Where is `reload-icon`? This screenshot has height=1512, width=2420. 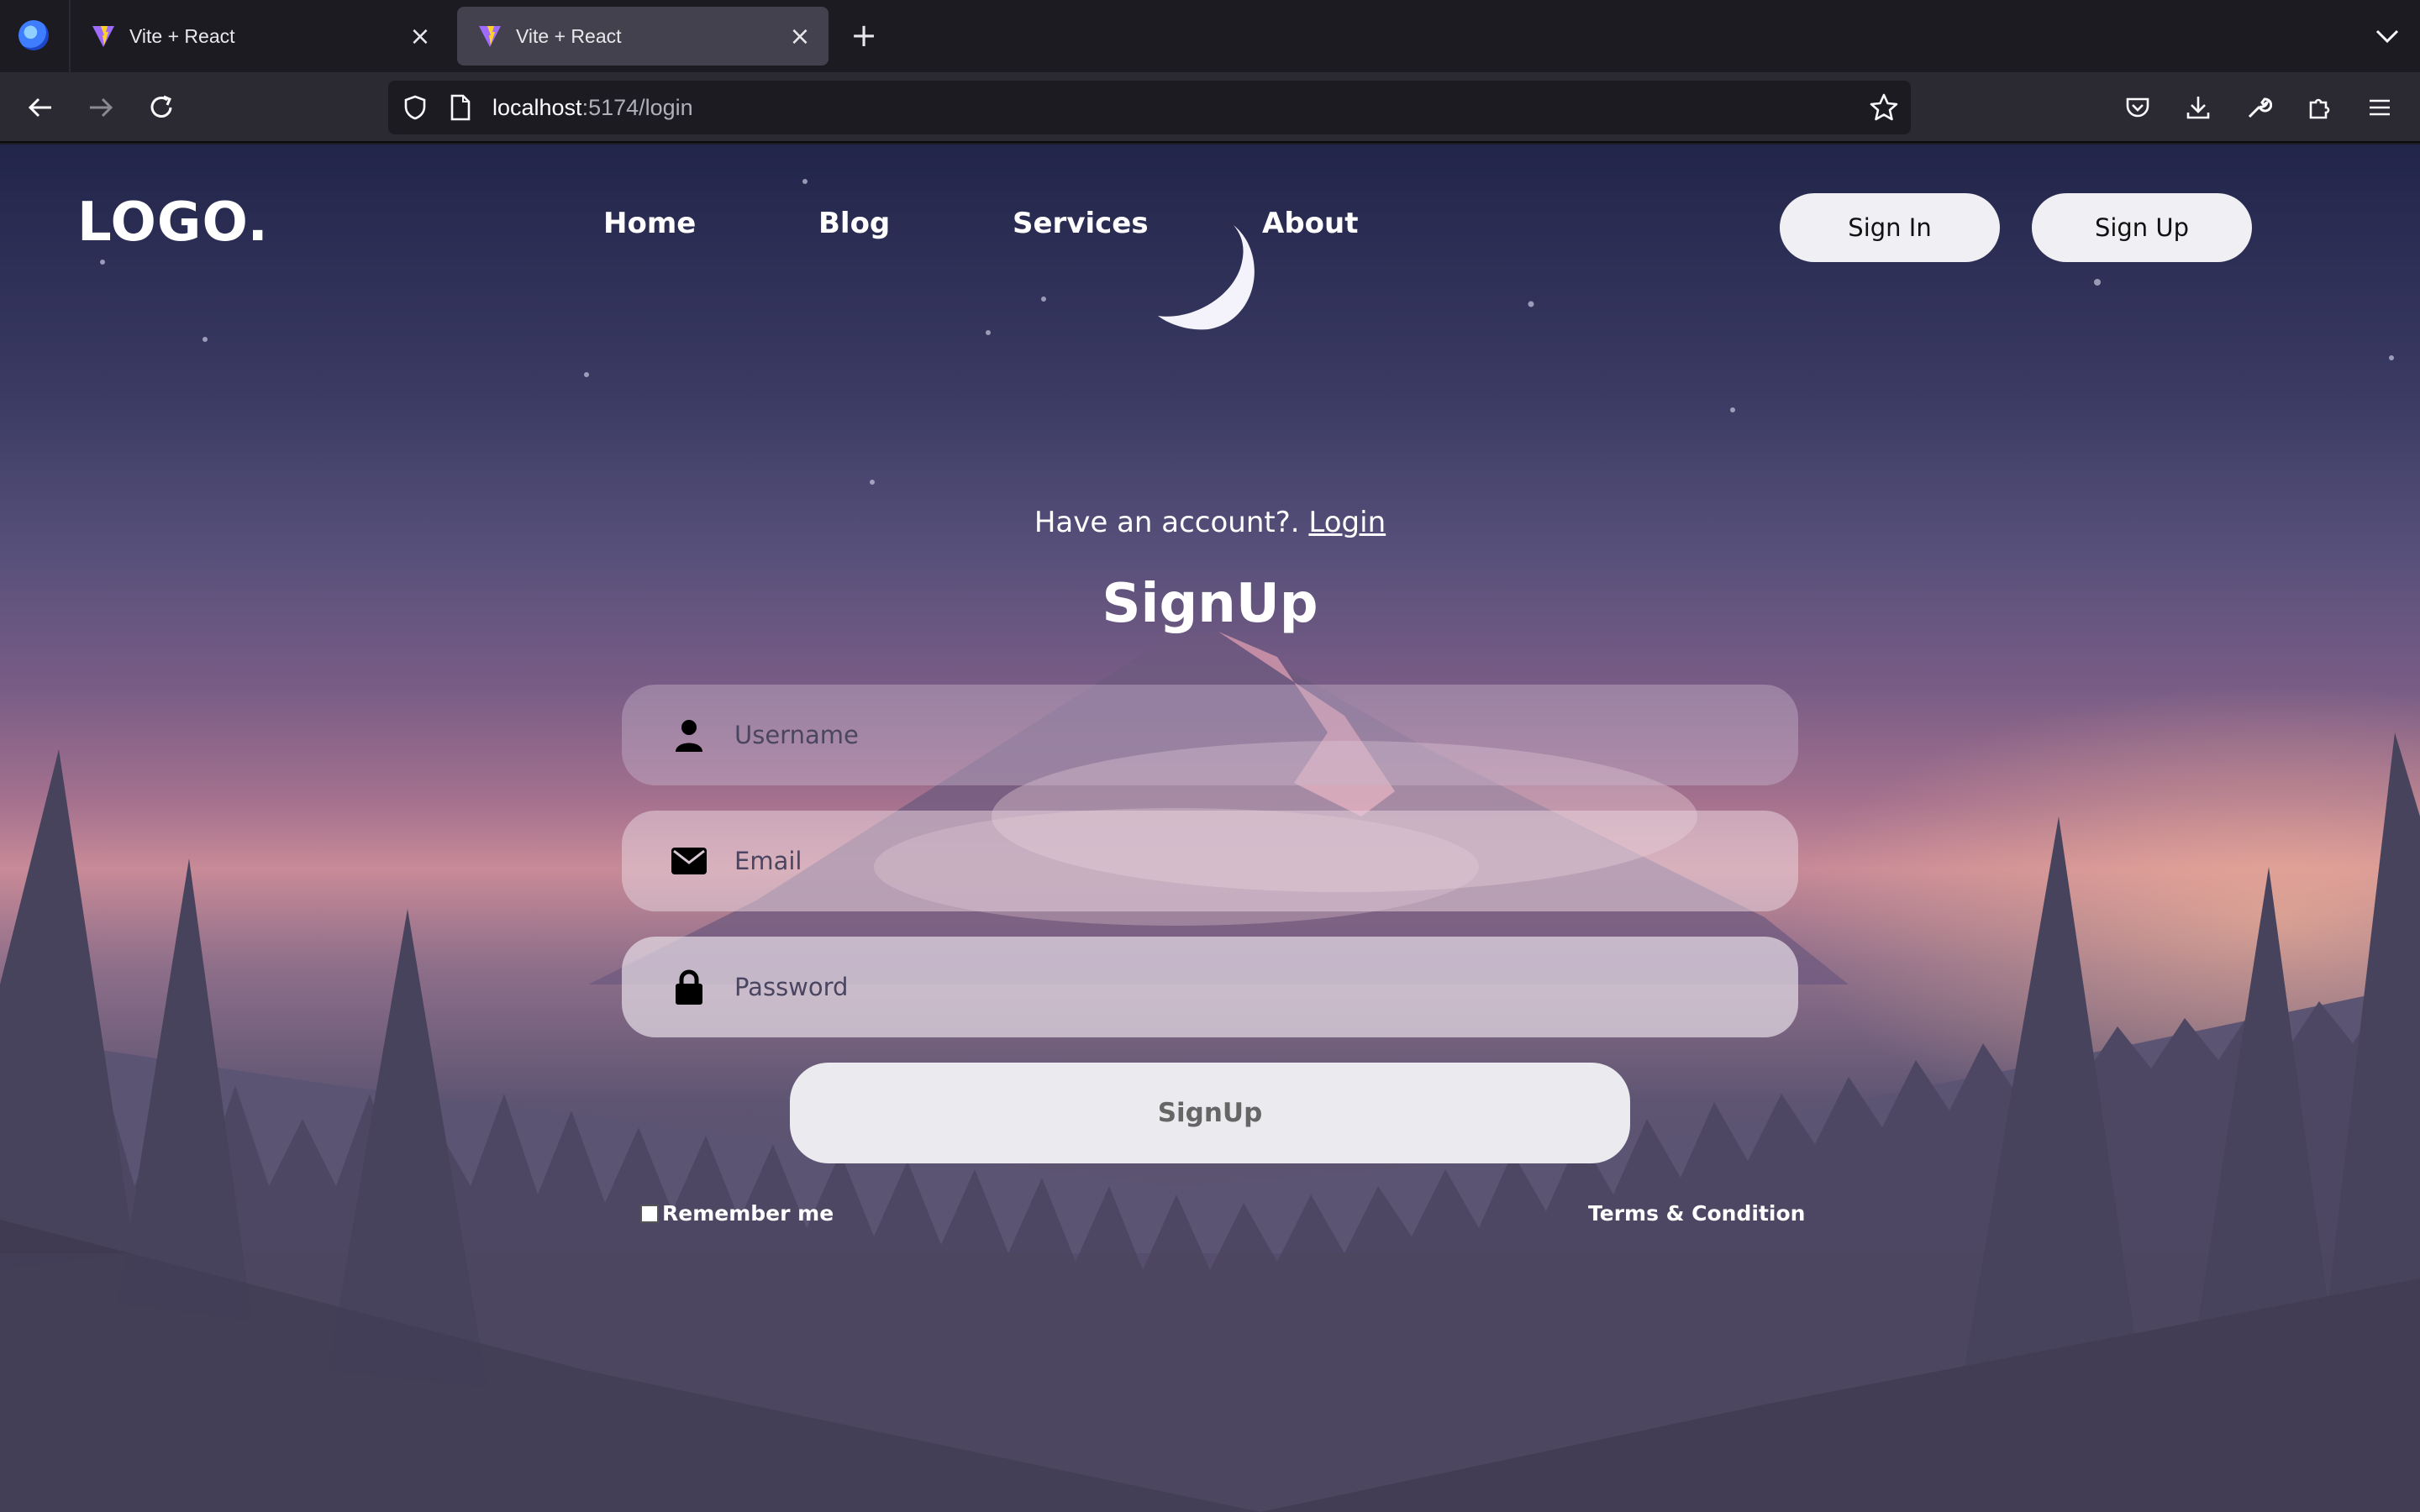 reload-icon is located at coordinates (161, 107).